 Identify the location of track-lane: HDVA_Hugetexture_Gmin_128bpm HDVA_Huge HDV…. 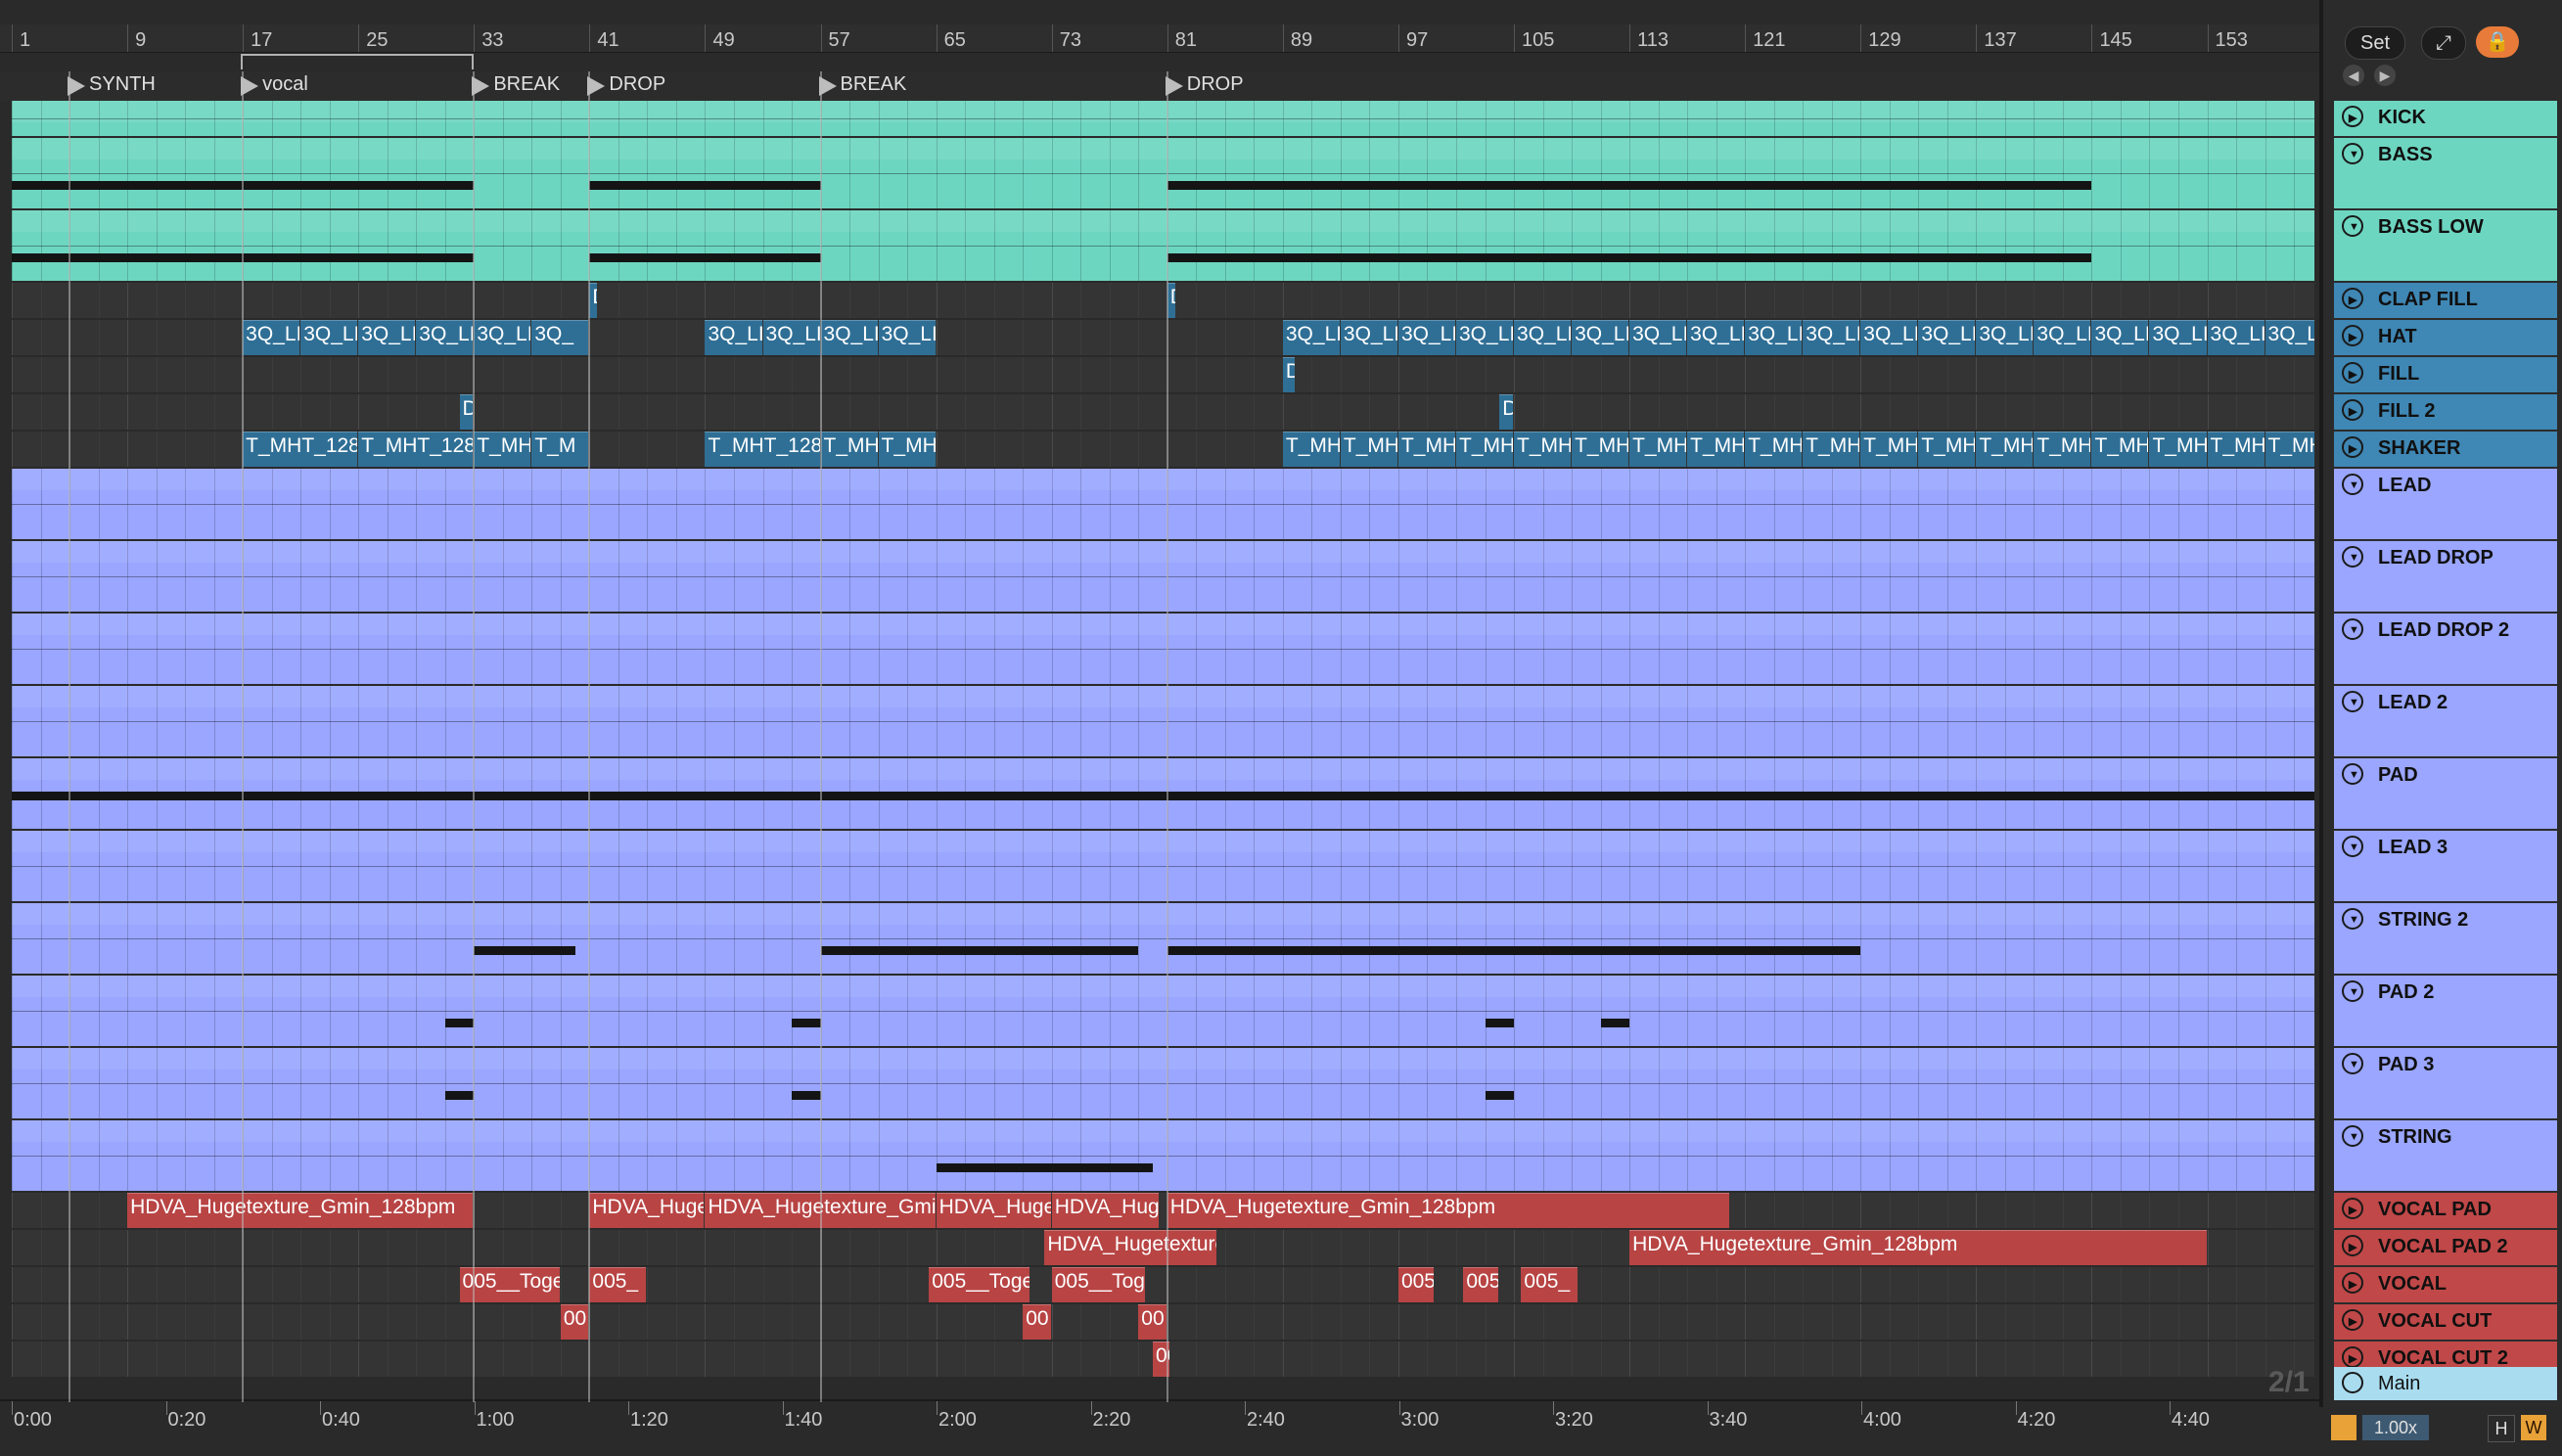
(1163, 1210).